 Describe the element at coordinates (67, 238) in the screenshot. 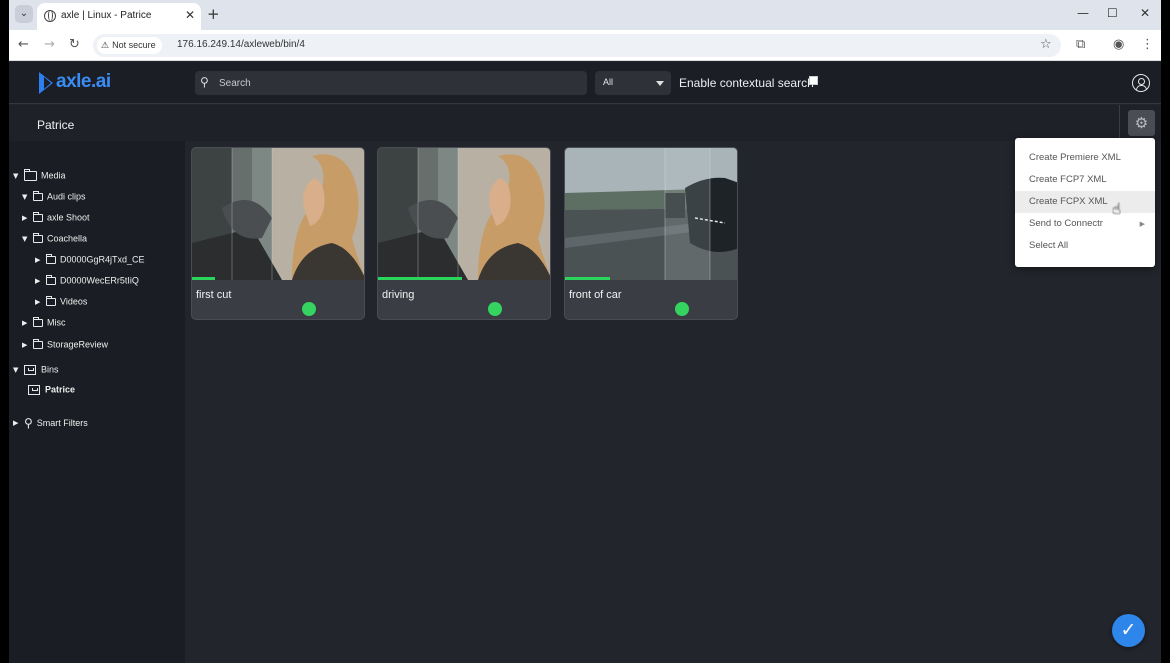

I see `tree-item-label: Coachella` at that location.